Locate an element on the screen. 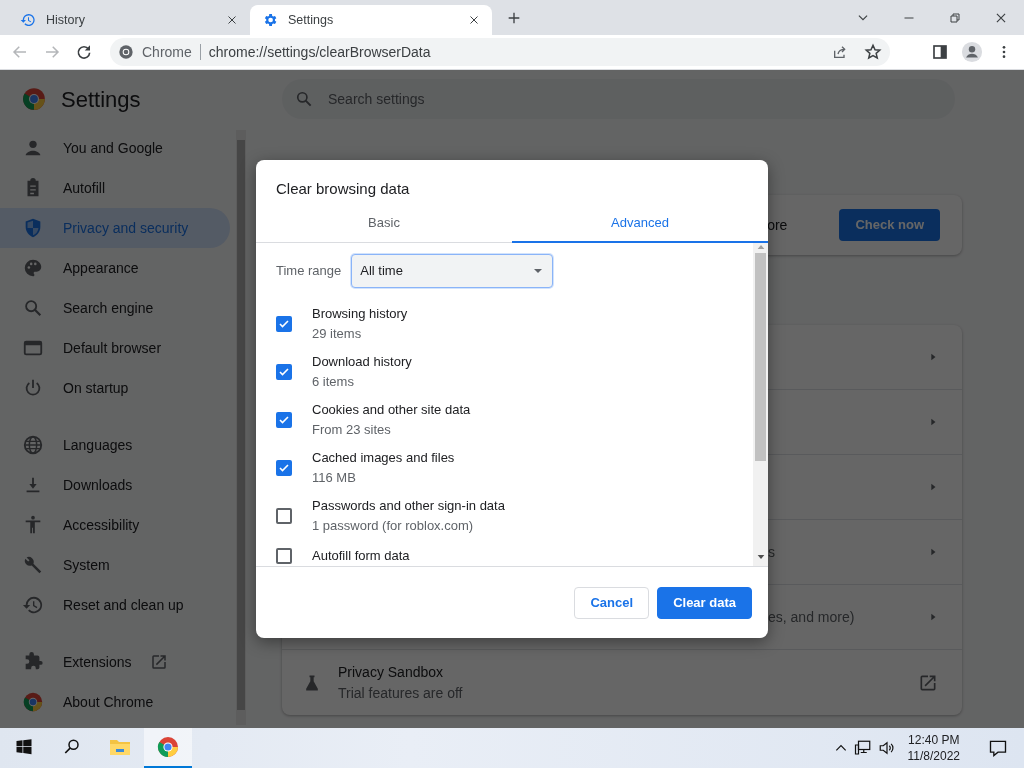 The width and height of the screenshot is (1024, 768). settings-icon is located at coordinates (270, 20).